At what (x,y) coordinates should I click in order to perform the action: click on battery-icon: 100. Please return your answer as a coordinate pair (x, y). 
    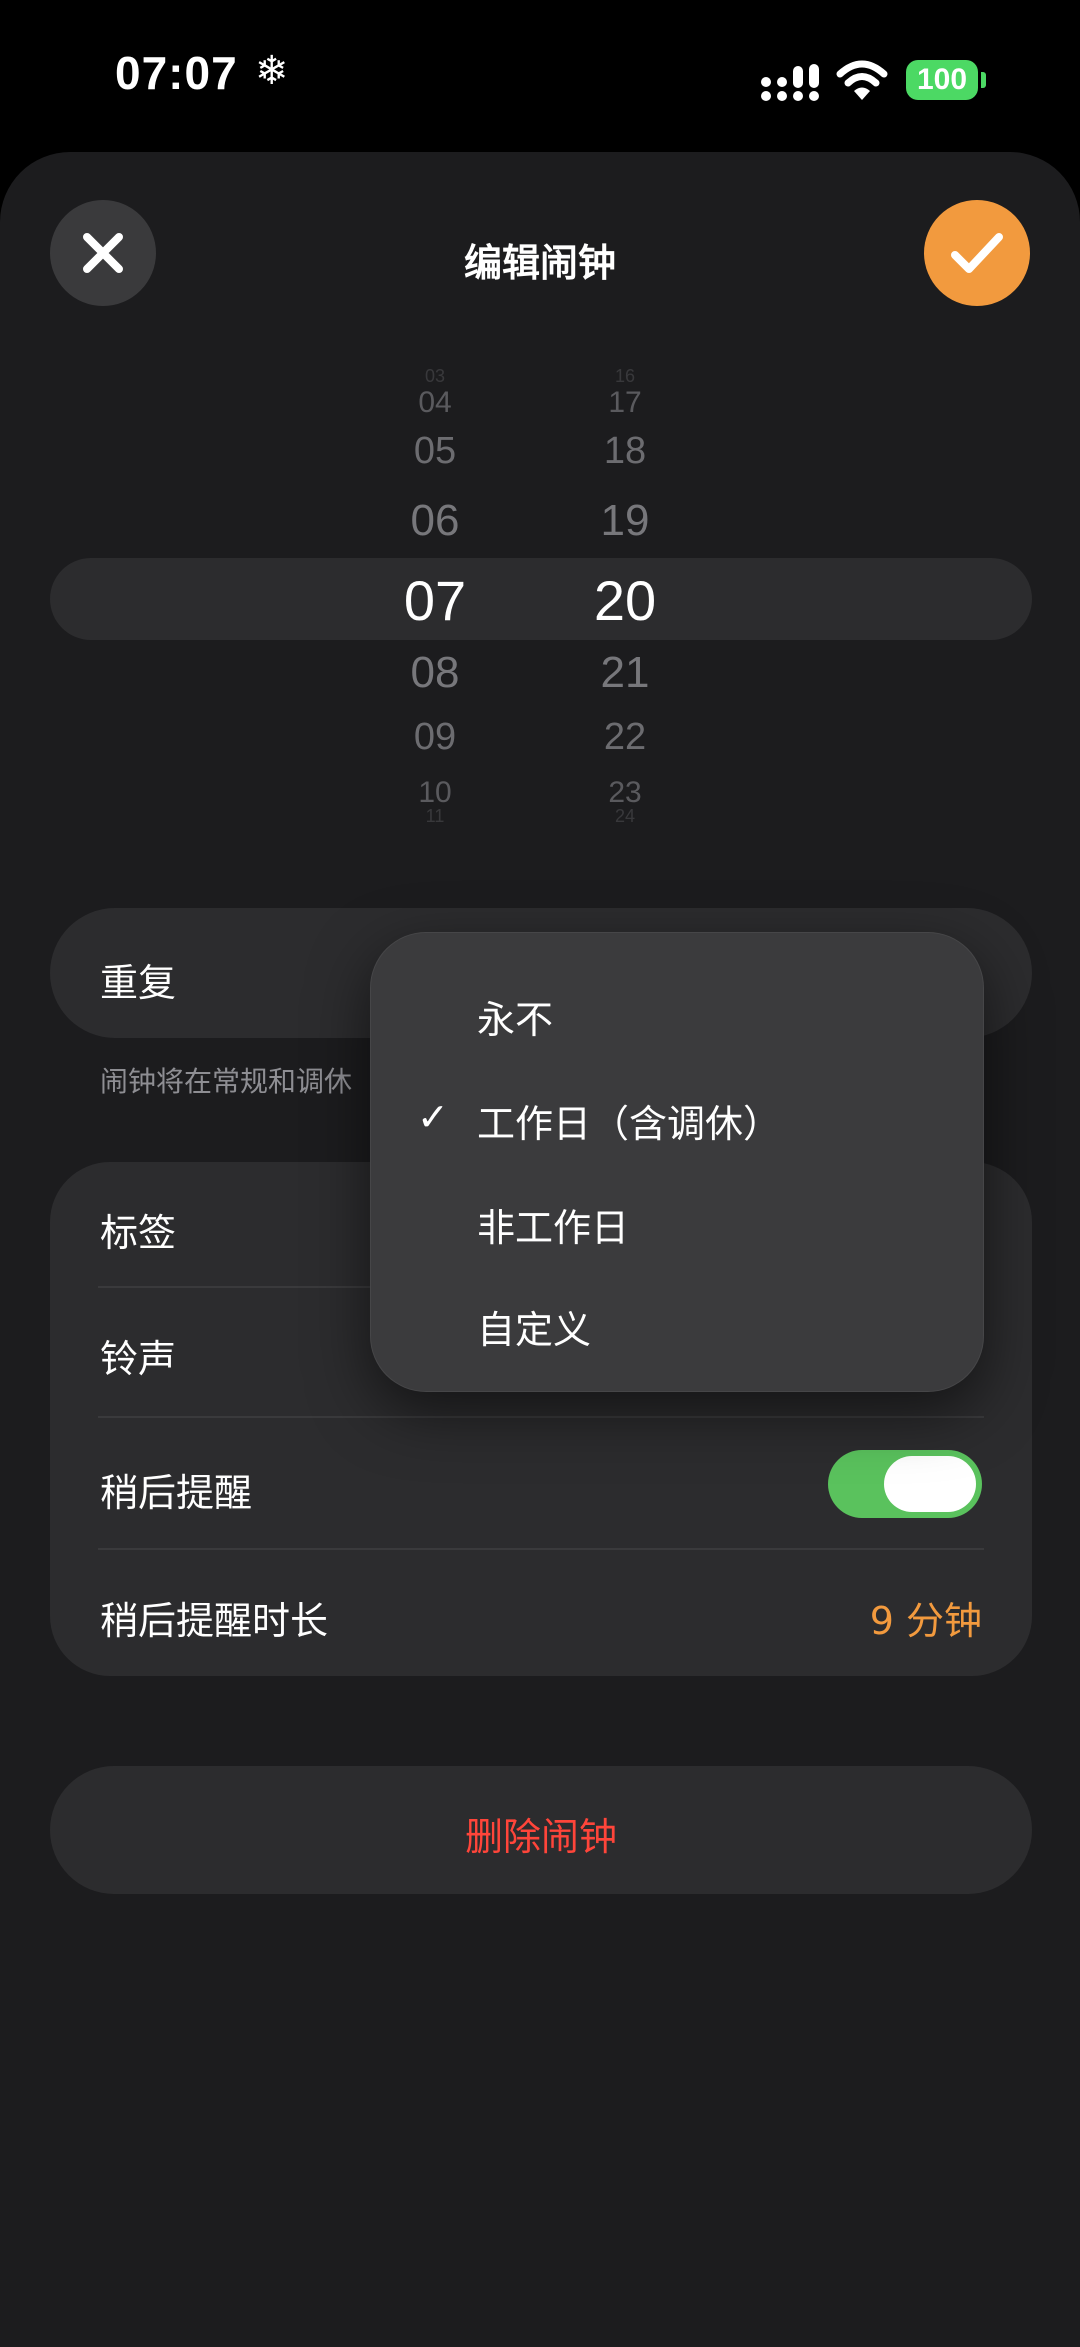
    Looking at the image, I should click on (942, 80).